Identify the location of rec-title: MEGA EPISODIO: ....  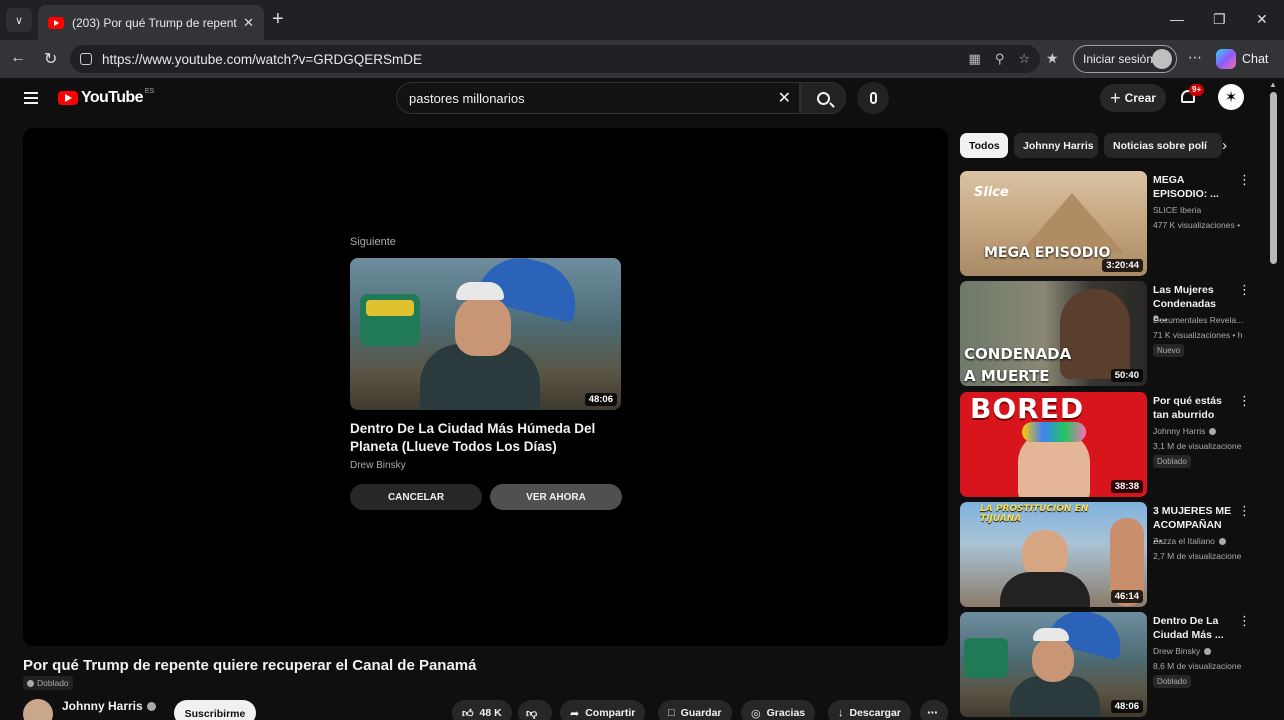
(1193, 187).